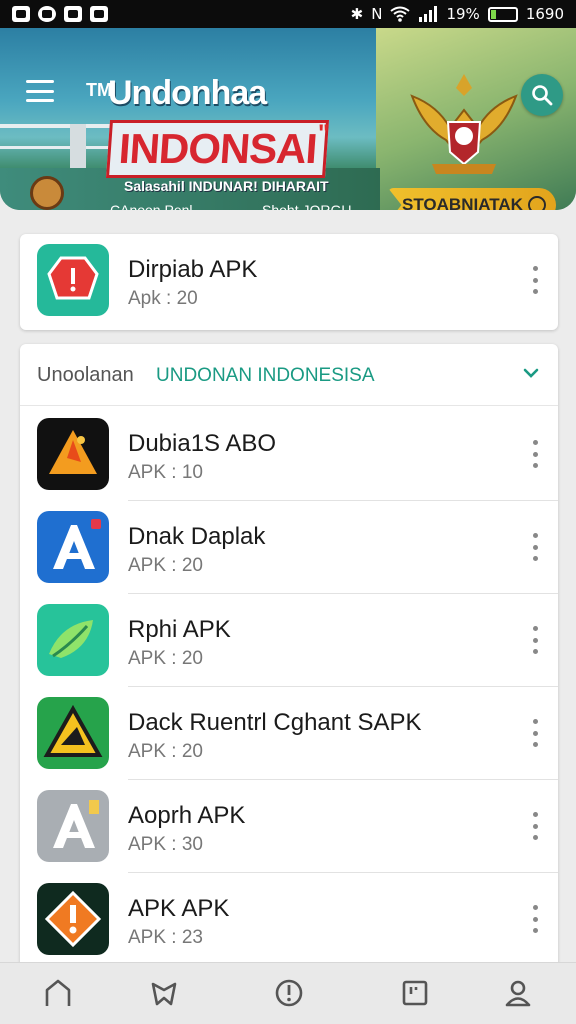  What do you see at coordinates (73, 733) in the screenshot?
I see `triangle-app-icon` at bounding box center [73, 733].